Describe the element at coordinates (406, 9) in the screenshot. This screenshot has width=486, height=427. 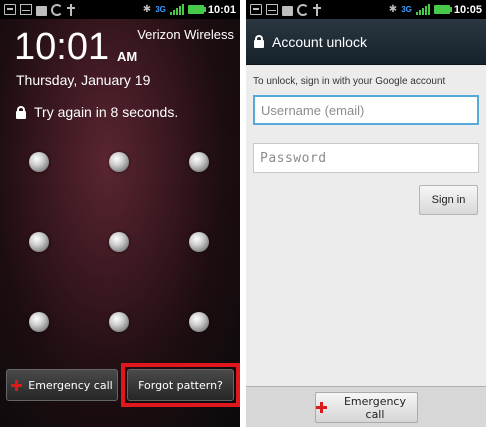
I see `network-type: 3G` at that location.